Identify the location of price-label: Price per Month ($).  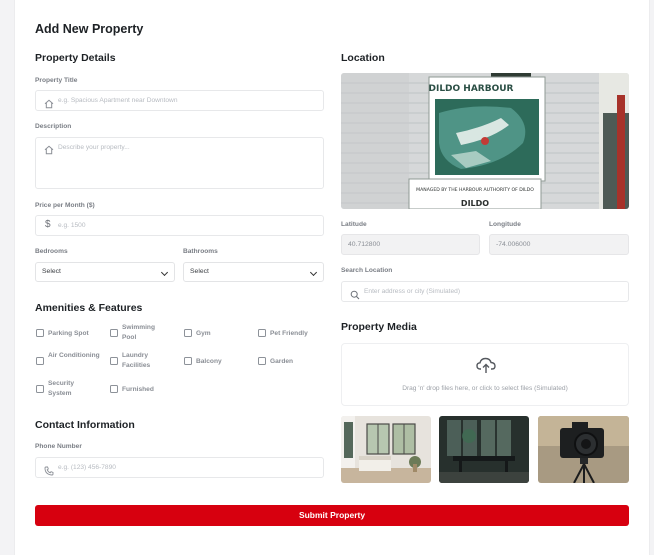
(65, 205).